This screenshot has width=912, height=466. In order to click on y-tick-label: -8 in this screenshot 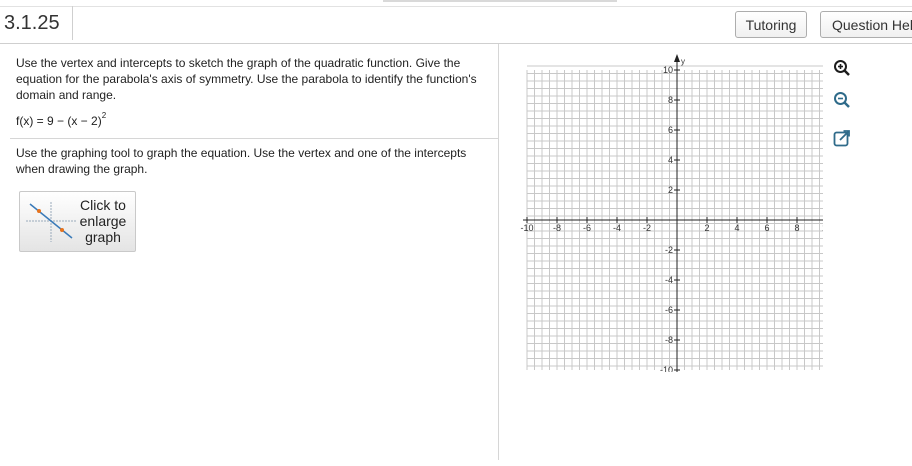, I will do `click(669, 340)`.